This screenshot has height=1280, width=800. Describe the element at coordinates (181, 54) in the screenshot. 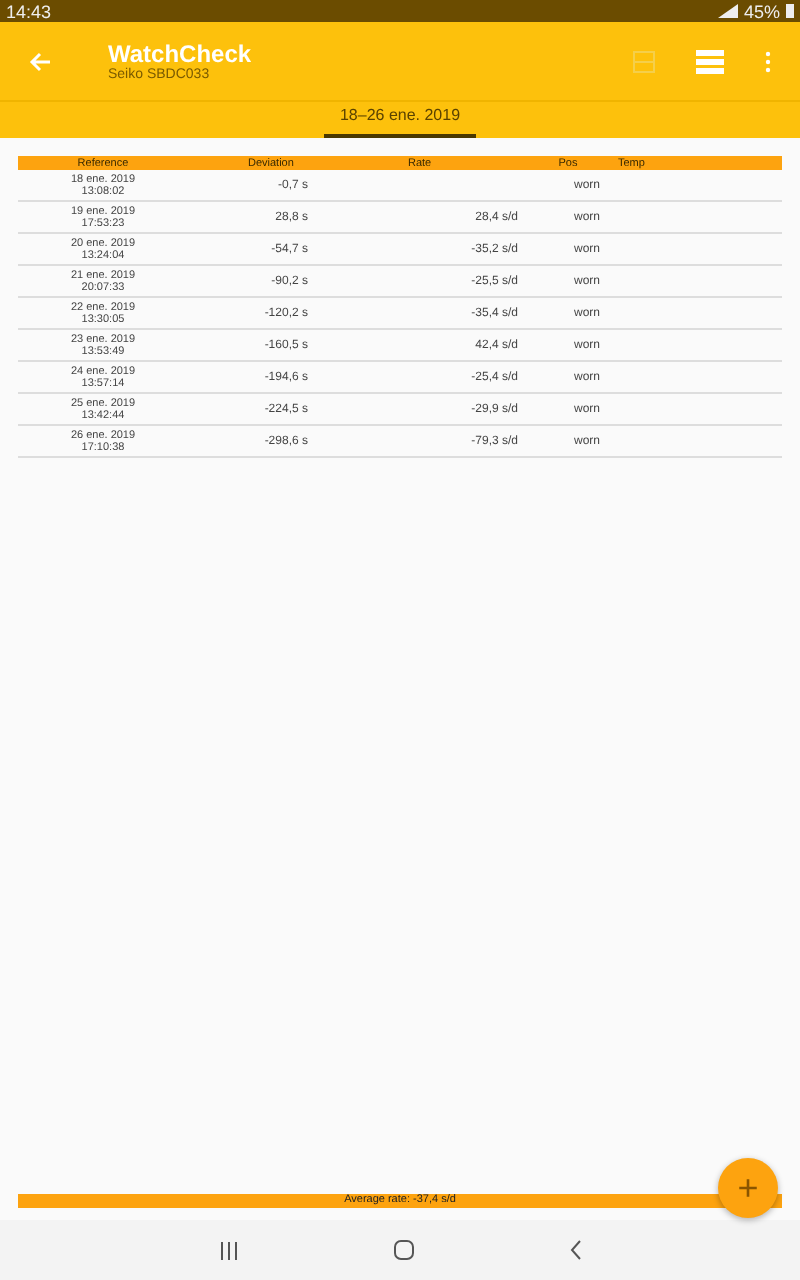

I see `app-title: WatchCheck` at that location.